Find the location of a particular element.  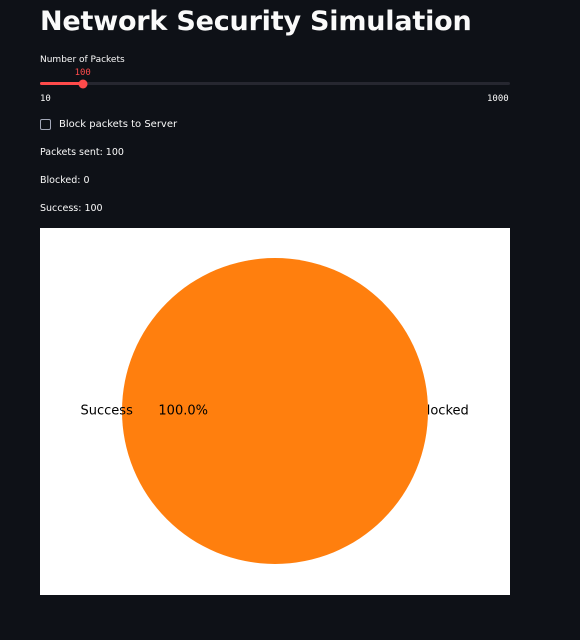

page-title: Network Security Simulation is located at coordinates (256, 21).